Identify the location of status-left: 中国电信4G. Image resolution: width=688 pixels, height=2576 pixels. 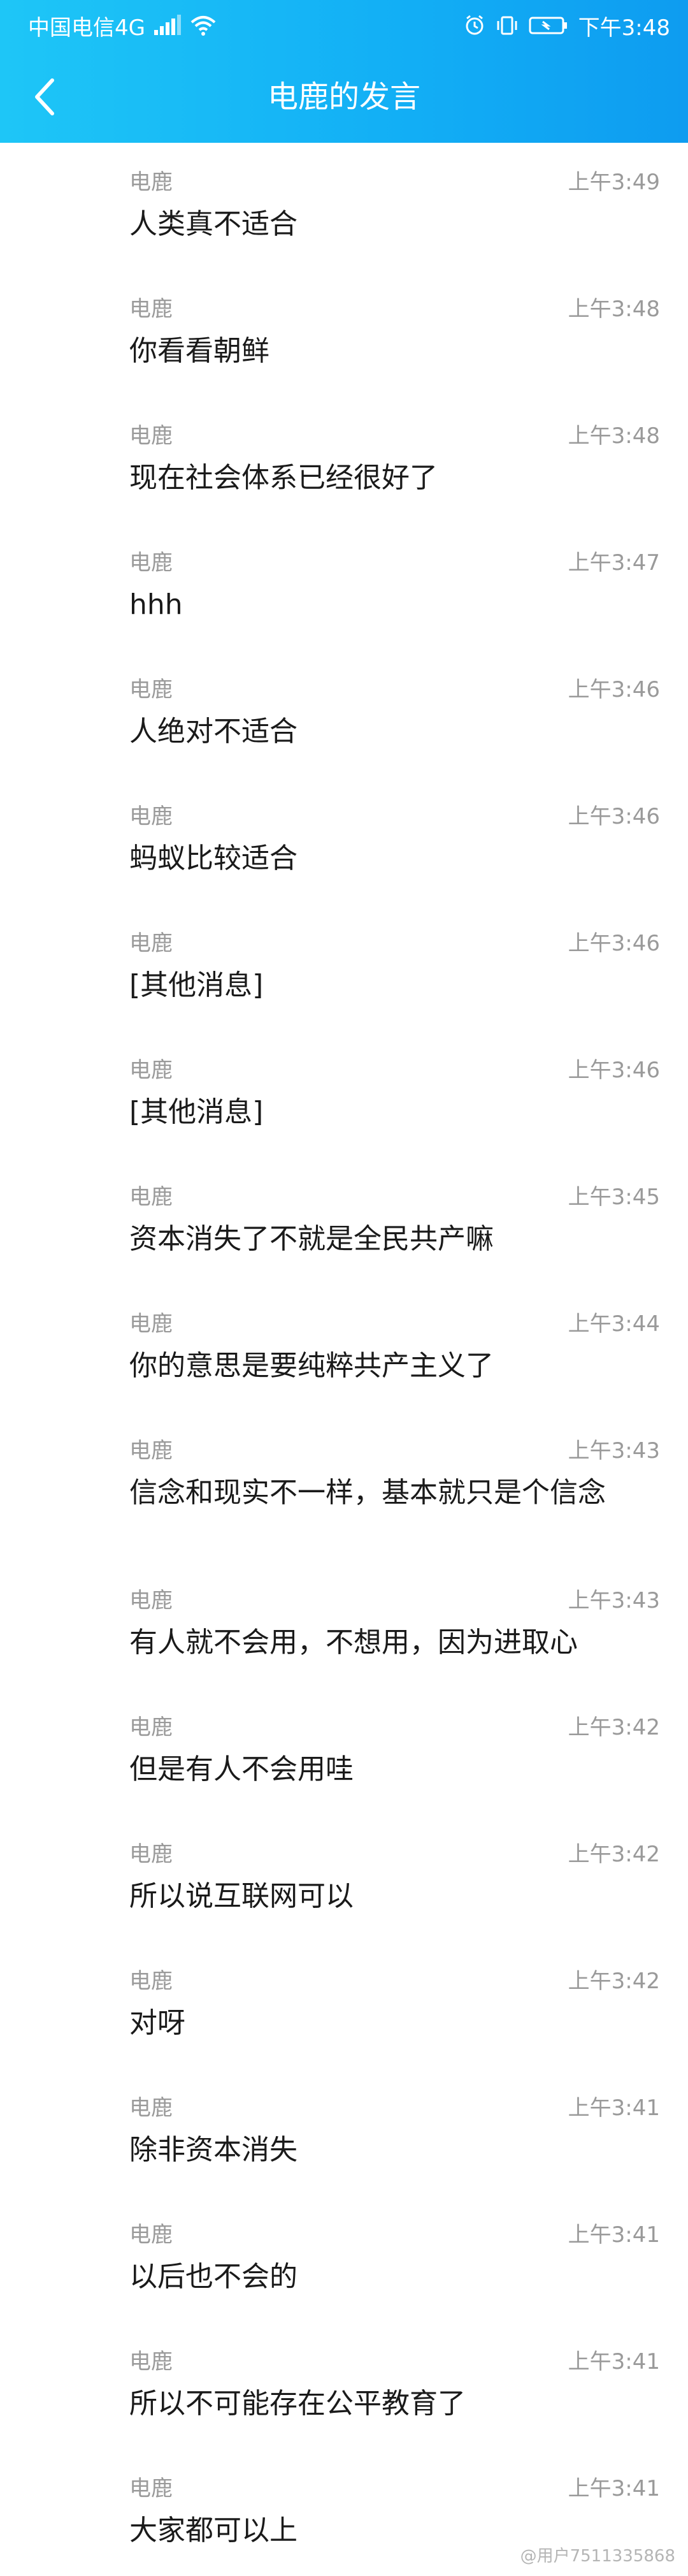
(122, 25).